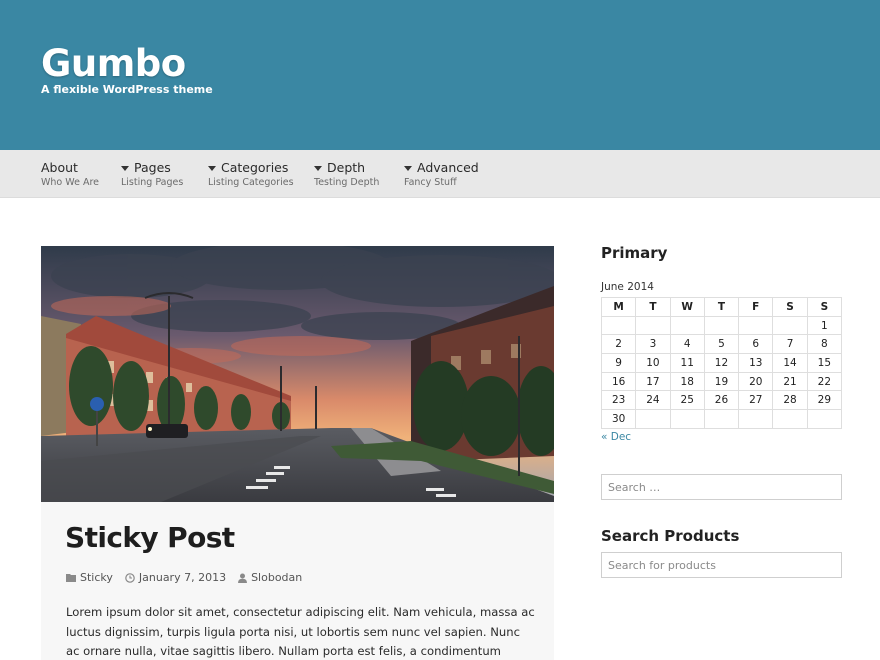 The width and height of the screenshot is (880, 660). I want to click on calendar-day: 2, so click(618, 344).